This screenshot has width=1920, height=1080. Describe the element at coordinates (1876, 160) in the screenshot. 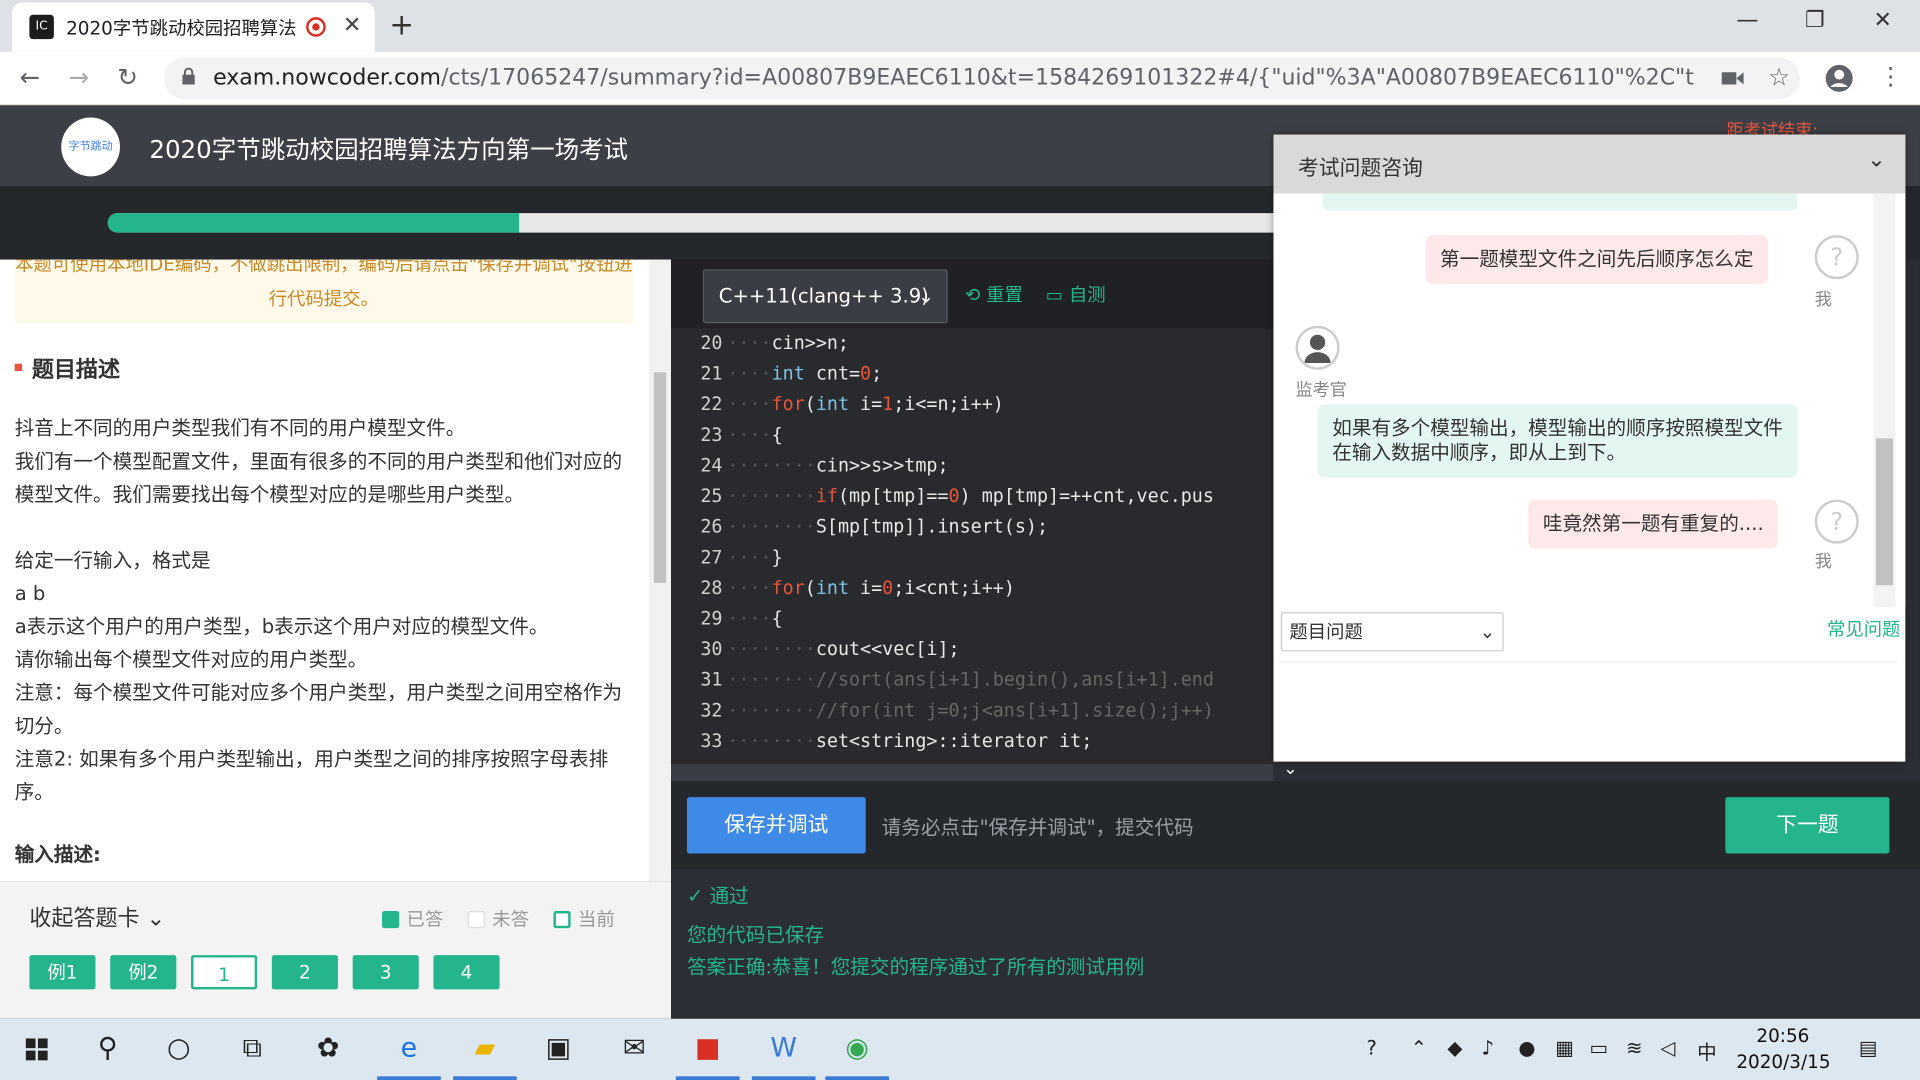

I see `chat-collapse-icon: ⌄` at that location.